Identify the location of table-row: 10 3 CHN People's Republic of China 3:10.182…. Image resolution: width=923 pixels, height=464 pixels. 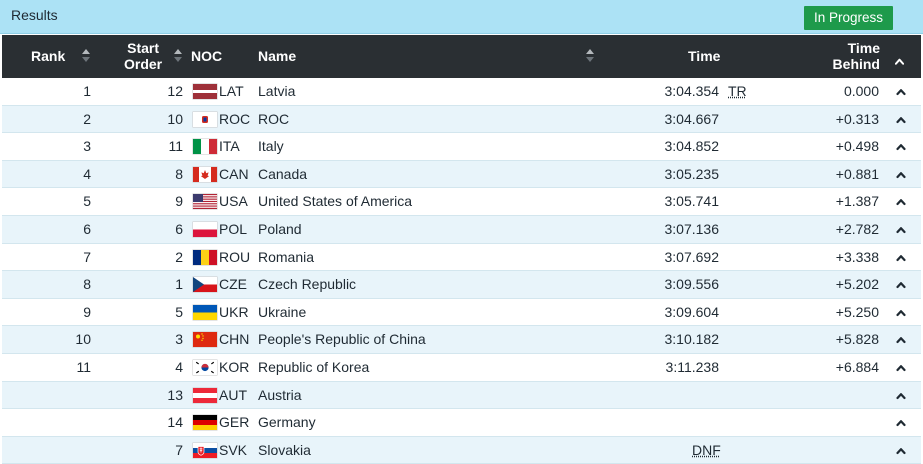
(461, 340).